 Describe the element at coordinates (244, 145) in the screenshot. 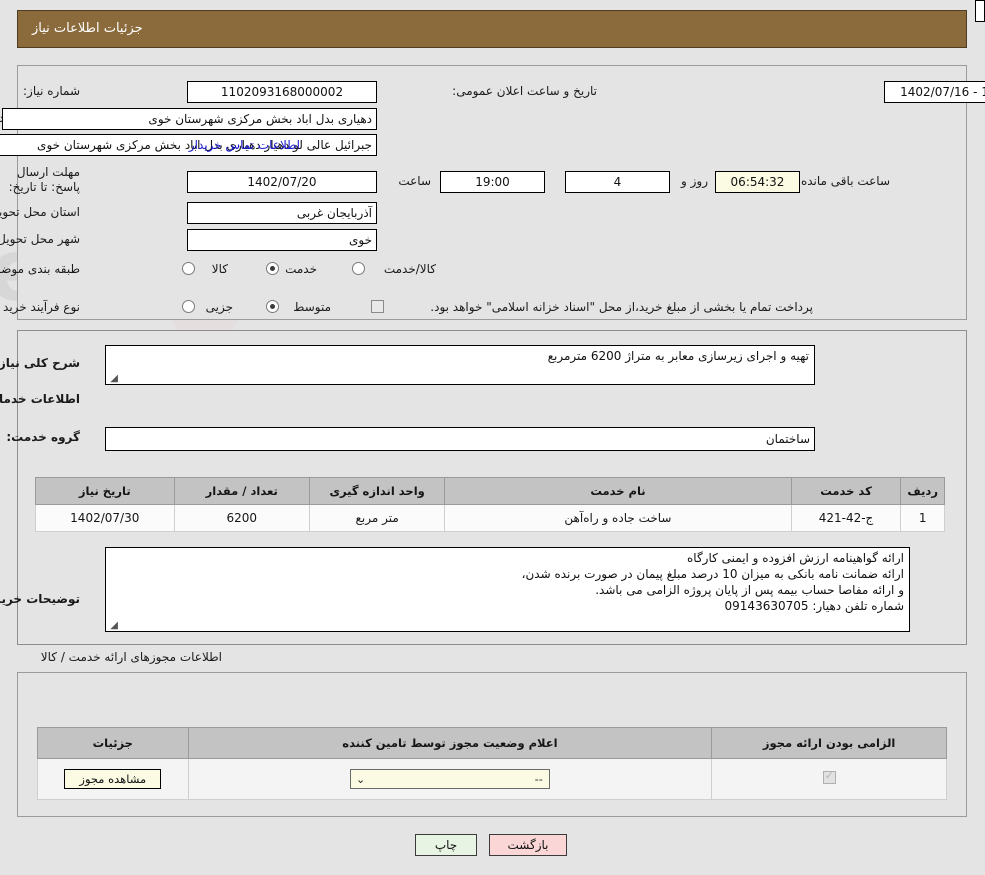

I see `buyer-contact-link: اطلاعات تماس خریدار` at that location.